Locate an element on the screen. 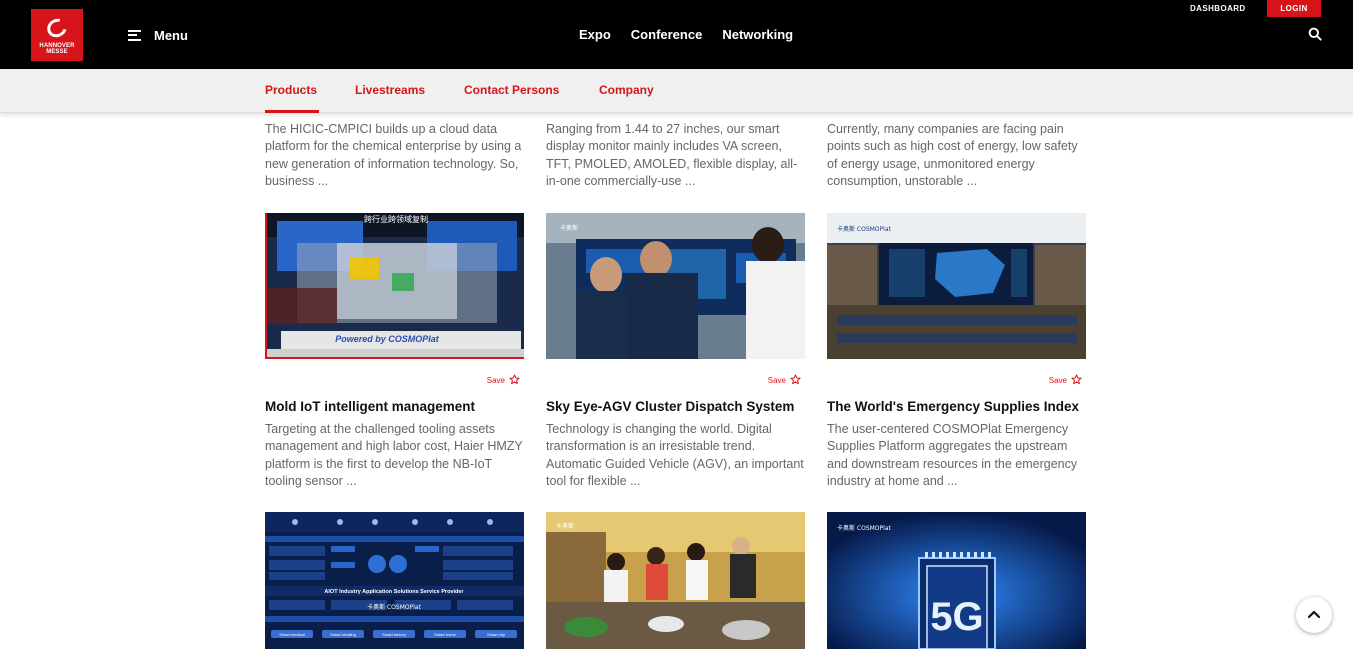 This screenshot has height=649, width=1353. product-image-mold-iot: 跨行业跨领域复制 Powered by COSMOPlat is located at coordinates (394, 286).